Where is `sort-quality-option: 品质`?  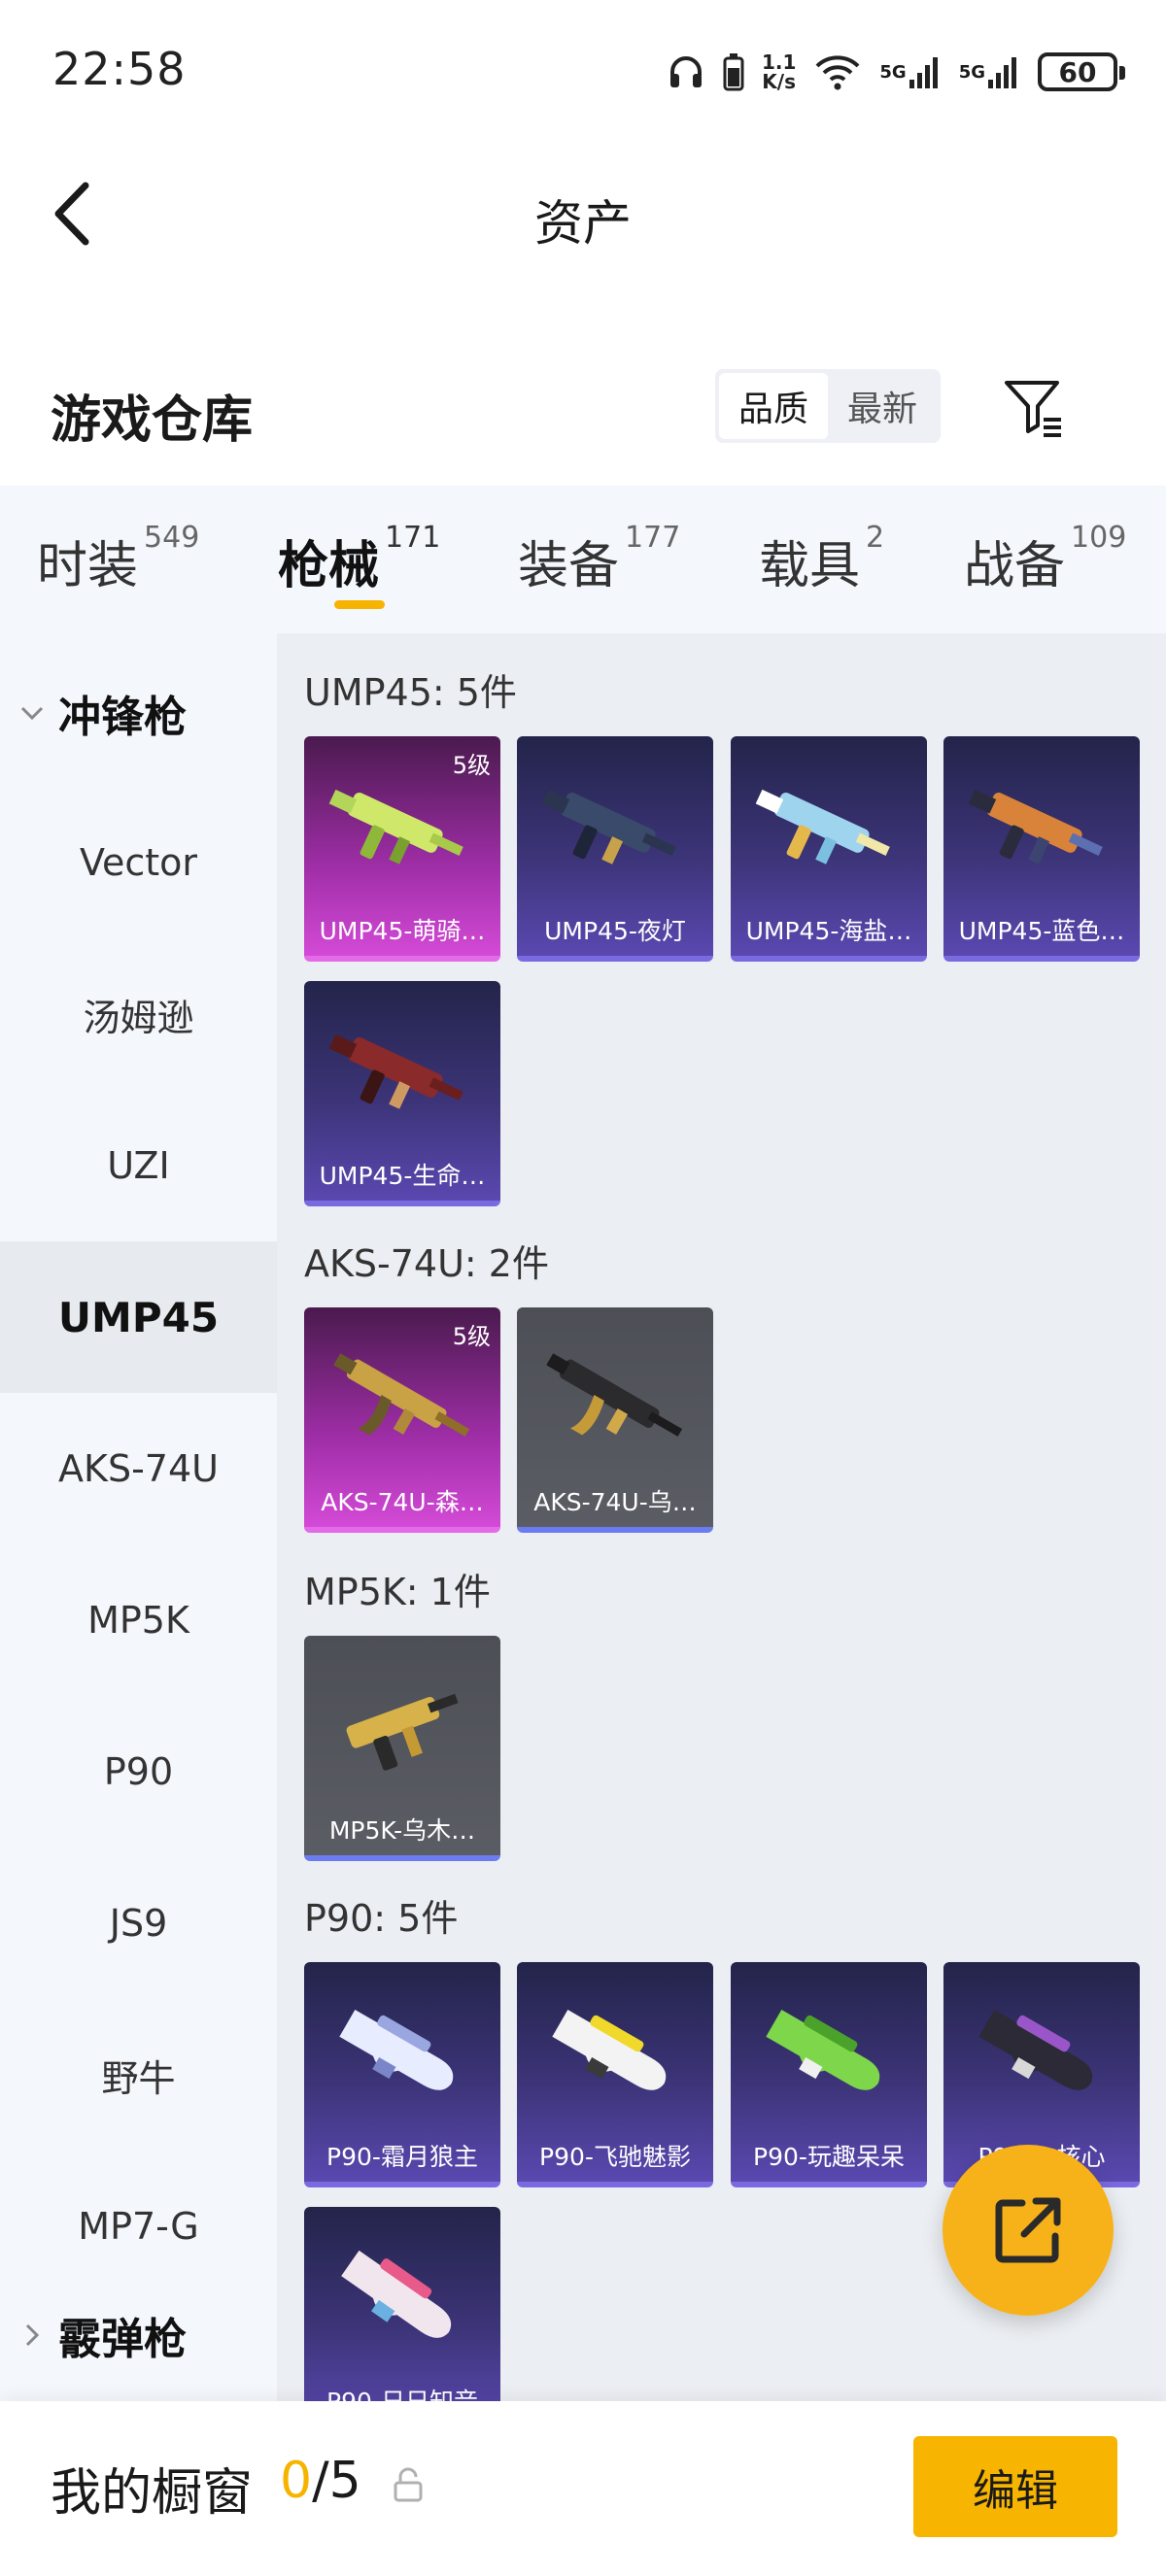 sort-quality-option: 品质 is located at coordinates (773, 406).